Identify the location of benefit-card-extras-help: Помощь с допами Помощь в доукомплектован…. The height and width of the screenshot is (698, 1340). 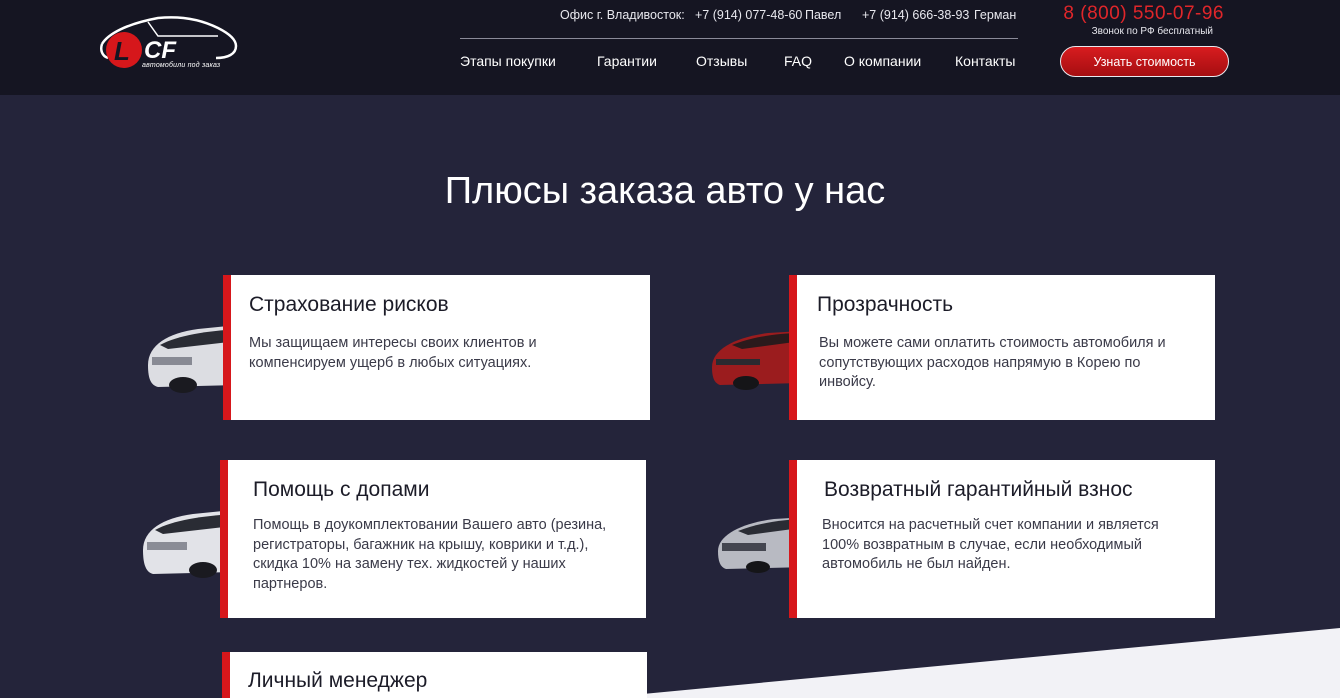
(433, 539).